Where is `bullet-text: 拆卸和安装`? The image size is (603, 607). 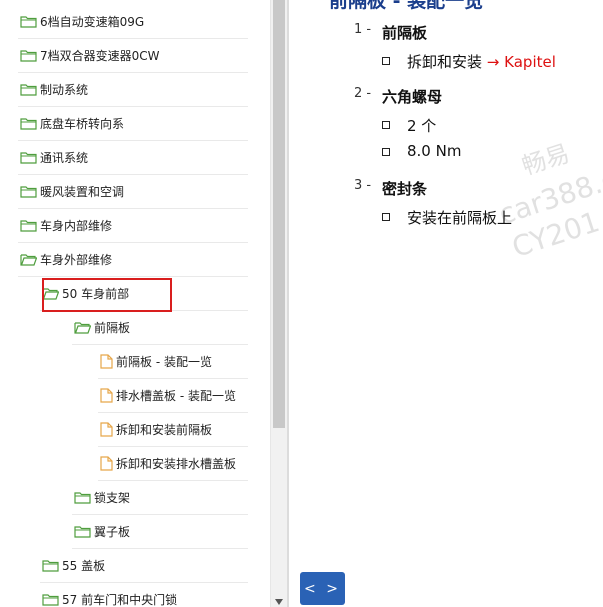
bullet-text: 拆卸和安装 is located at coordinates (445, 62).